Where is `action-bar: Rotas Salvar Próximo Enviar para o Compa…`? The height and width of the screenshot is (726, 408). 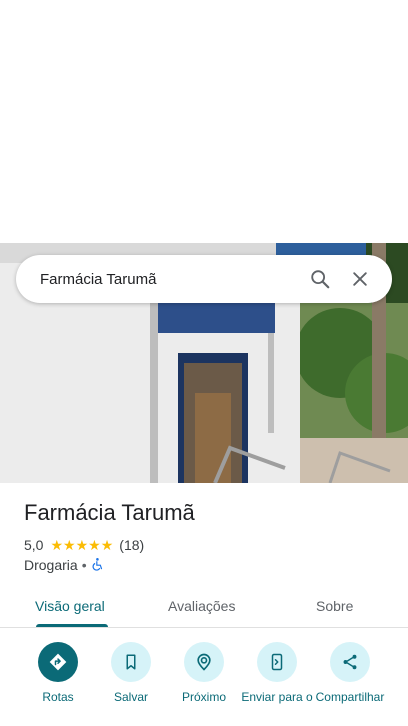
action-bar: Rotas Salvar Próximo Enviar para o Compa… is located at coordinates (204, 683).